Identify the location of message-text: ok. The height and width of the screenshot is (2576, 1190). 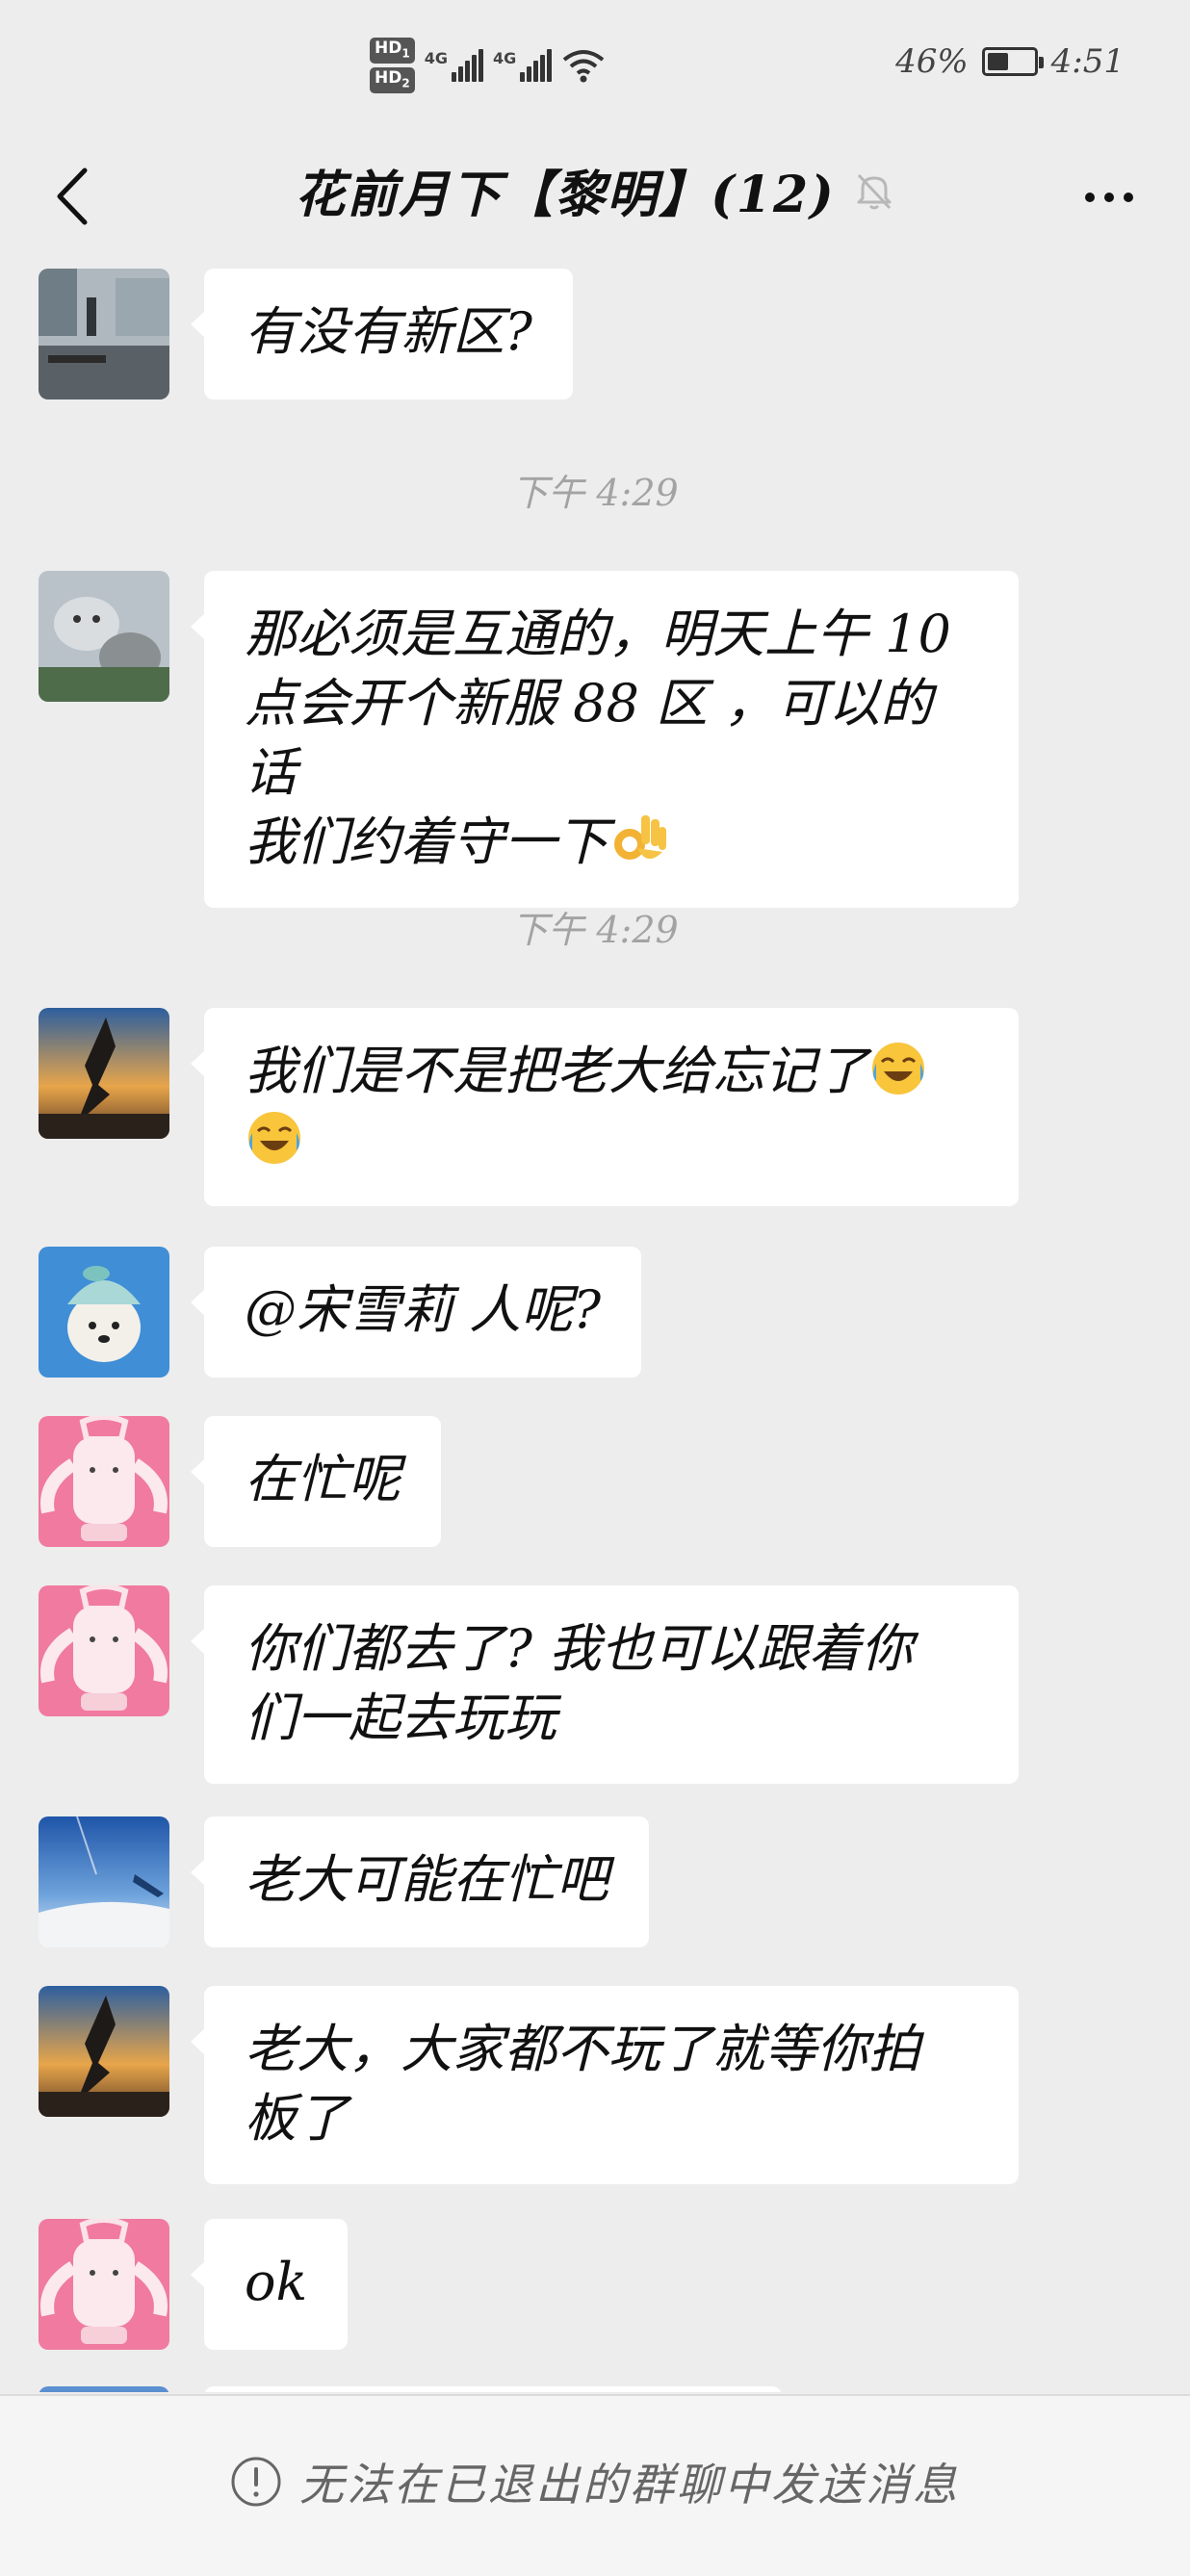
(276, 2282).